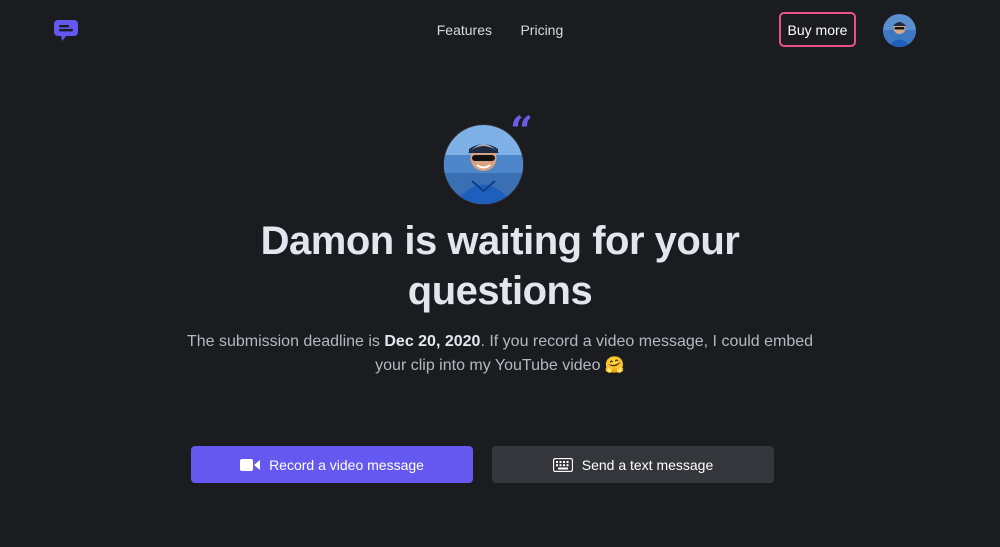 This screenshot has width=1000, height=547. I want to click on deadline-date: Dec 20, 2020, so click(432, 341).